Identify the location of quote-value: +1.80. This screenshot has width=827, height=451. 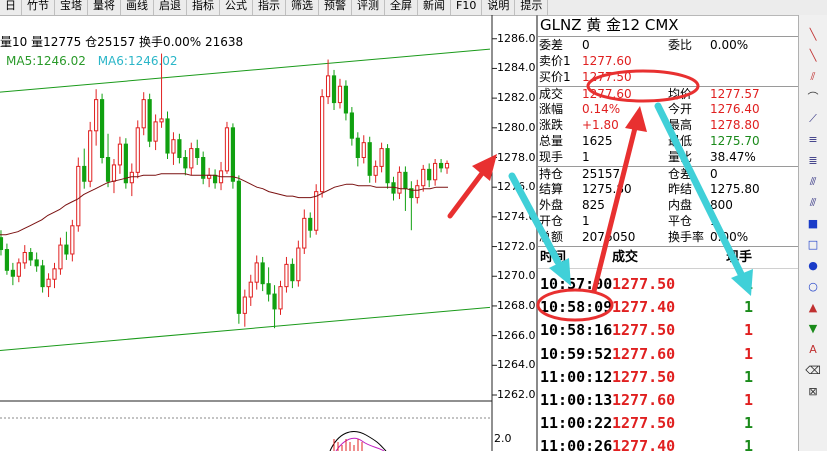
(600, 125).